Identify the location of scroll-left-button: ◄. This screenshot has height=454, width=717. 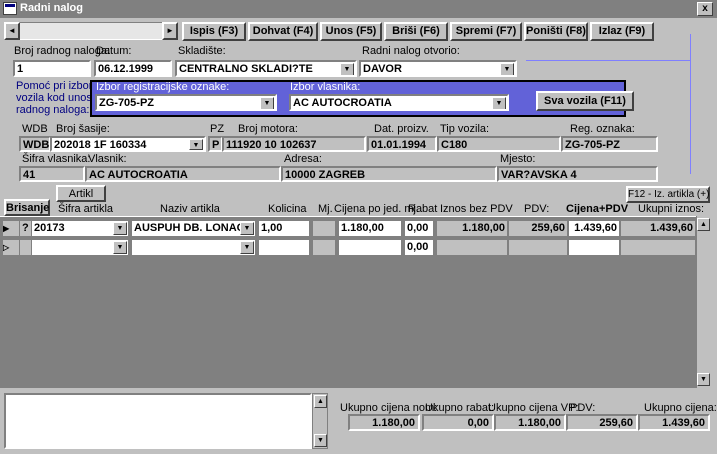
(12, 31).